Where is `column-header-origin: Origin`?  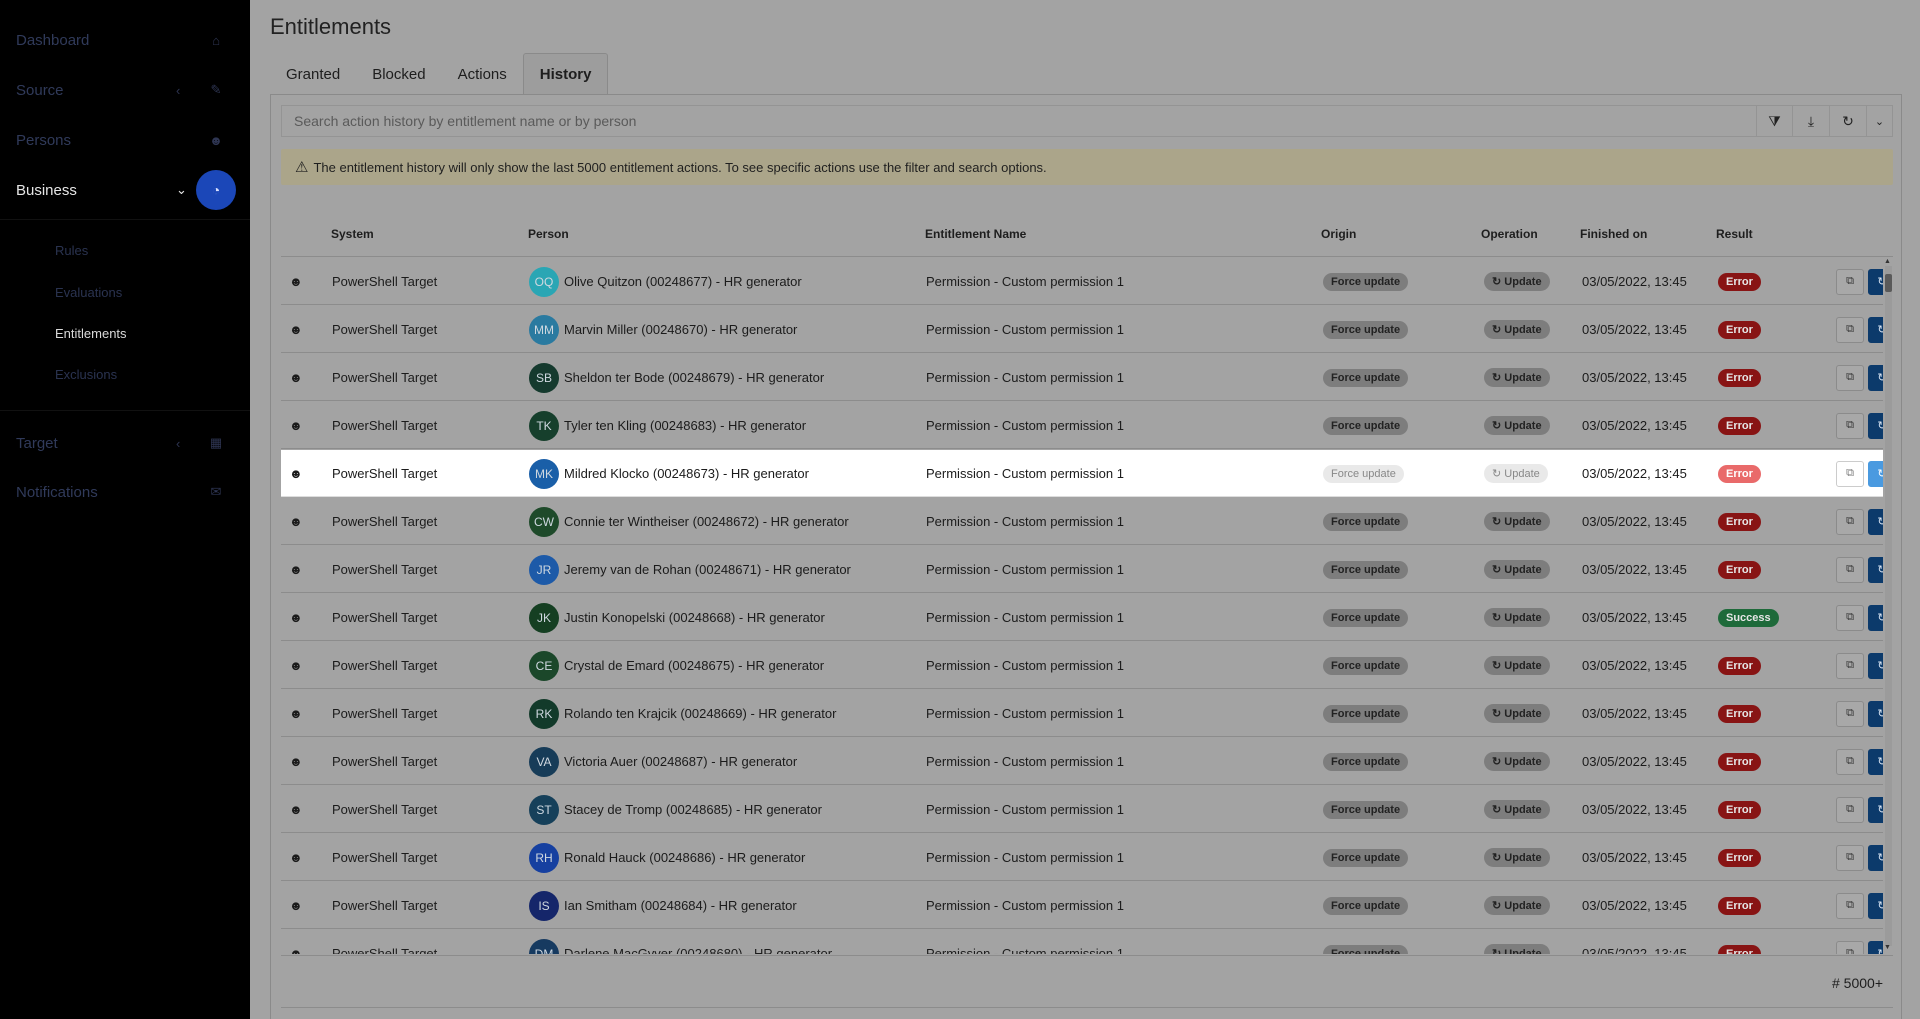
column-header-origin: Origin is located at coordinates (1338, 234).